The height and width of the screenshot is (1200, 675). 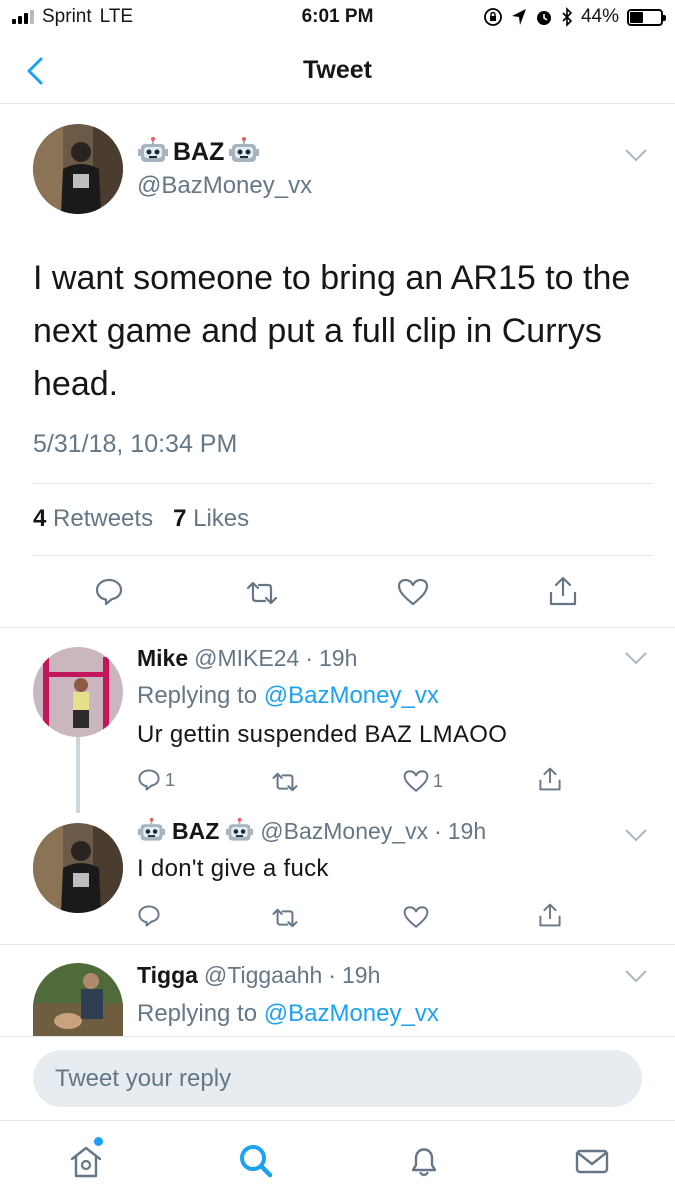 What do you see at coordinates (86, 1162) in the screenshot?
I see `home-icon` at bounding box center [86, 1162].